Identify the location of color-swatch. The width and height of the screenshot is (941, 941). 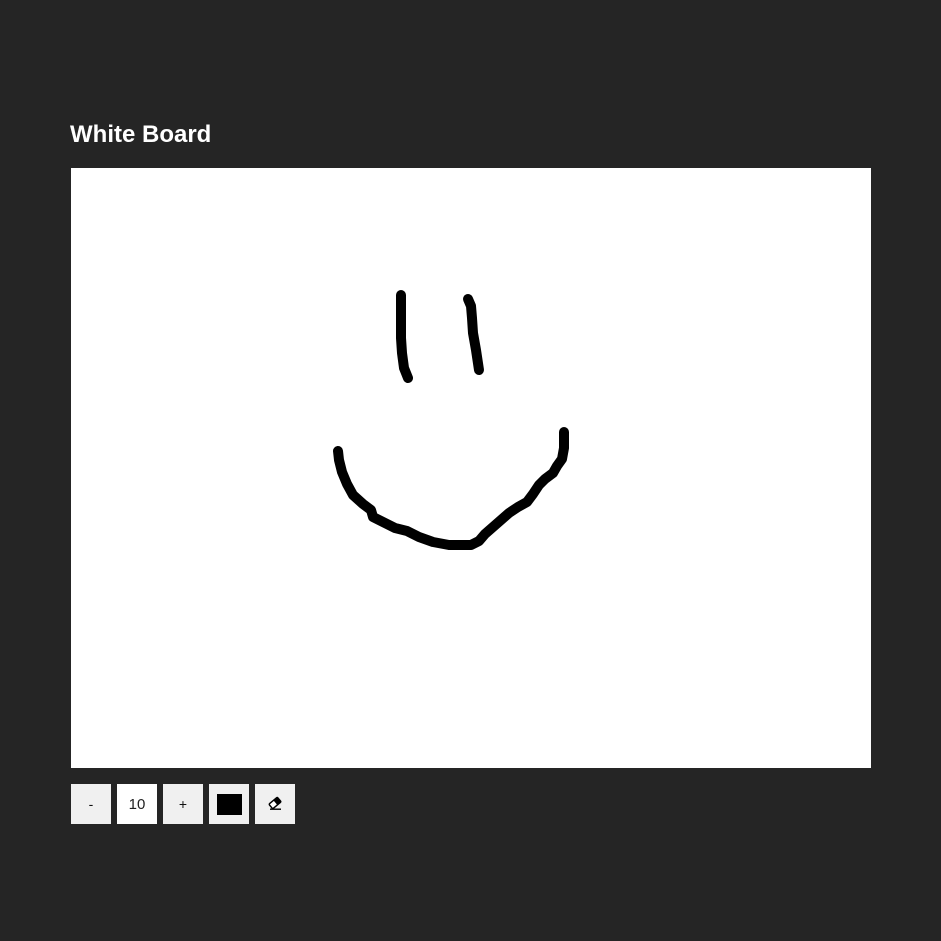
(229, 804).